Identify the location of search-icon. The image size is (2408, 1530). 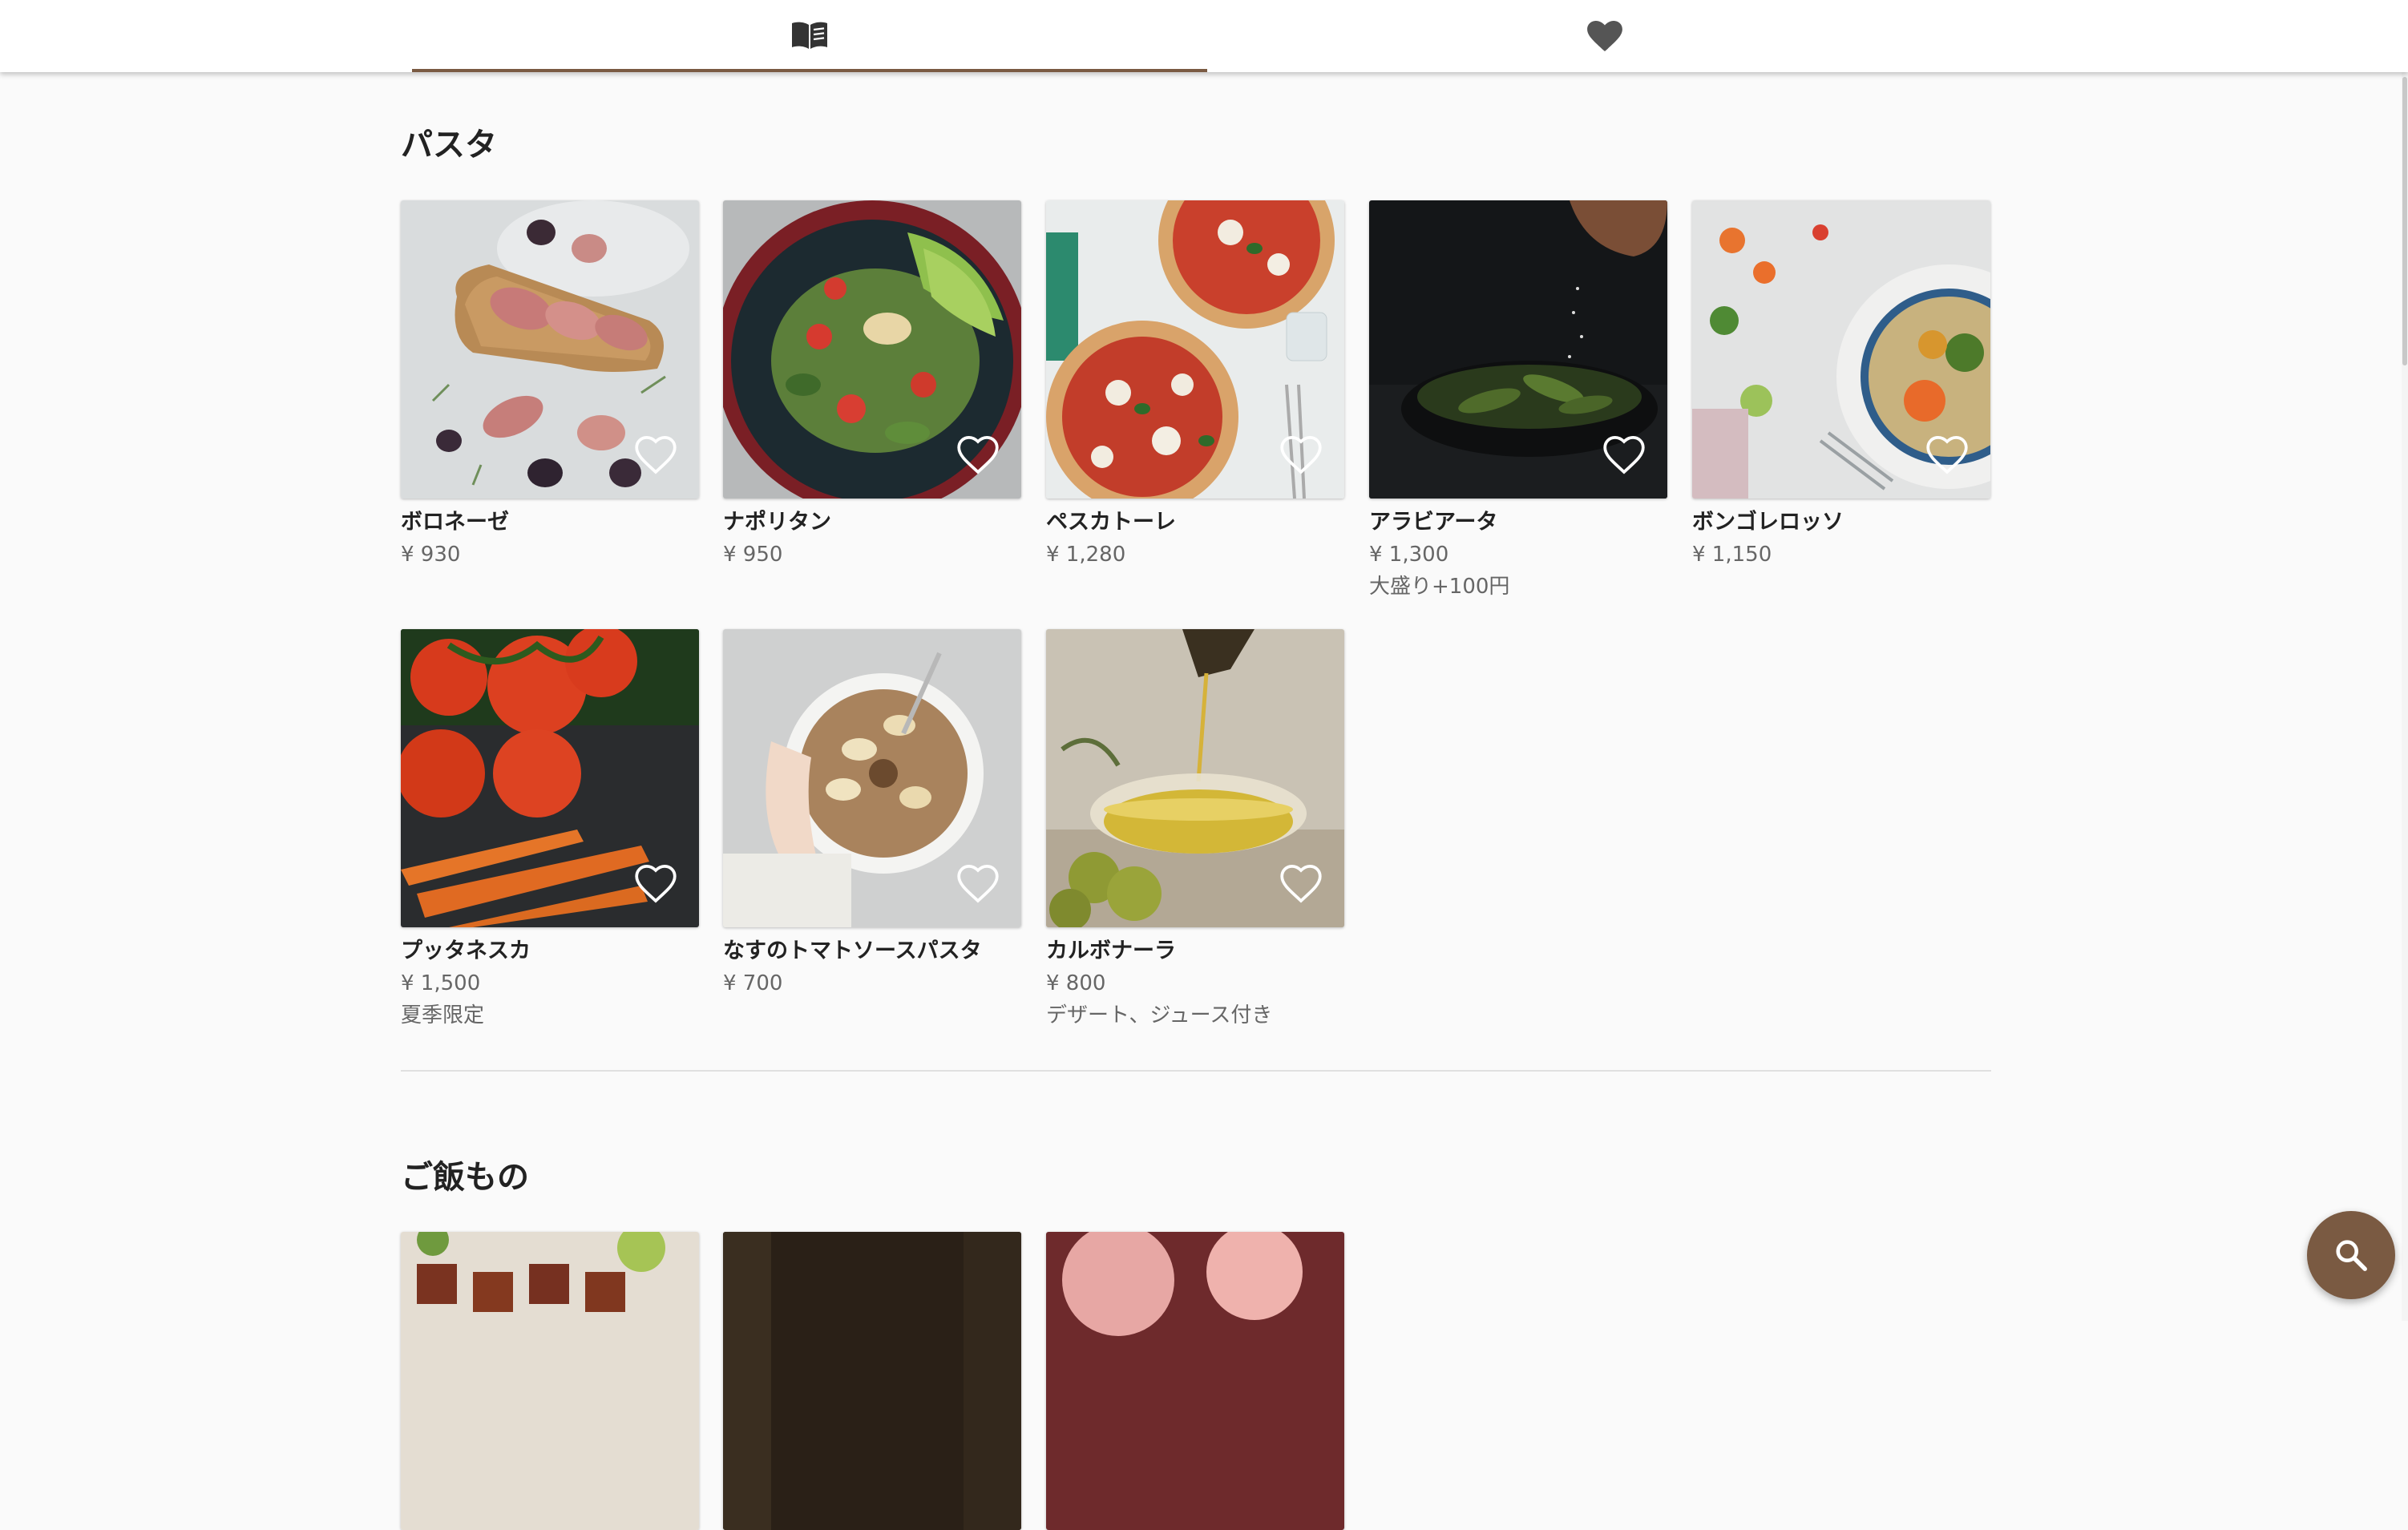
(2351, 1255).